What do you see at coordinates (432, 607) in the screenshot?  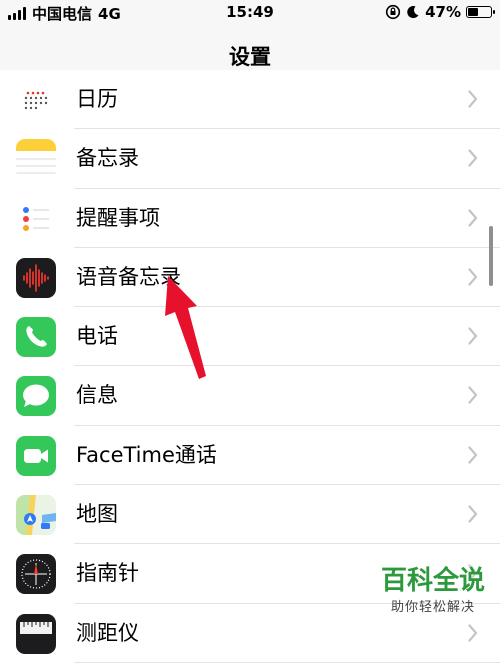 I see `watermark-subtitle: 助你轻松解决` at bounding box center [432, 607].